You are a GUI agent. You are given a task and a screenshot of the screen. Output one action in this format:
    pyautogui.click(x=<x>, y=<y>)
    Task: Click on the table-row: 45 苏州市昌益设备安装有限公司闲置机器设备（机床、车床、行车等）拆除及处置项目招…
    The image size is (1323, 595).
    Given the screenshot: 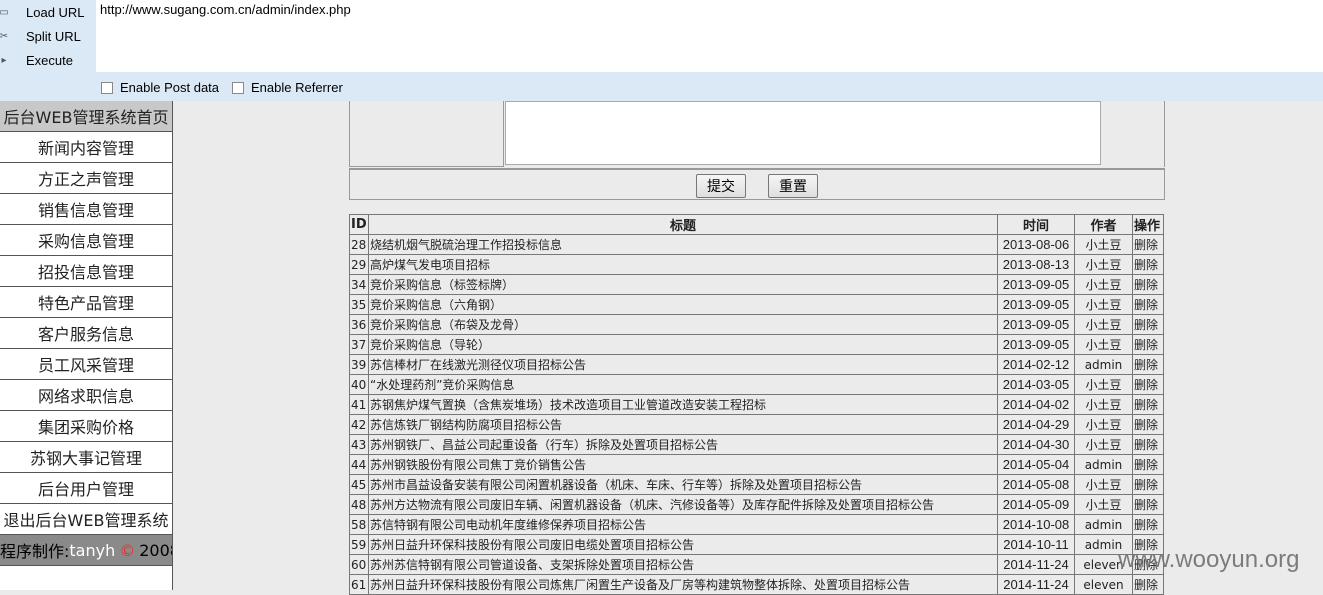 What is the action you would take?
    pyautogui.click(x=756, y=484)
    